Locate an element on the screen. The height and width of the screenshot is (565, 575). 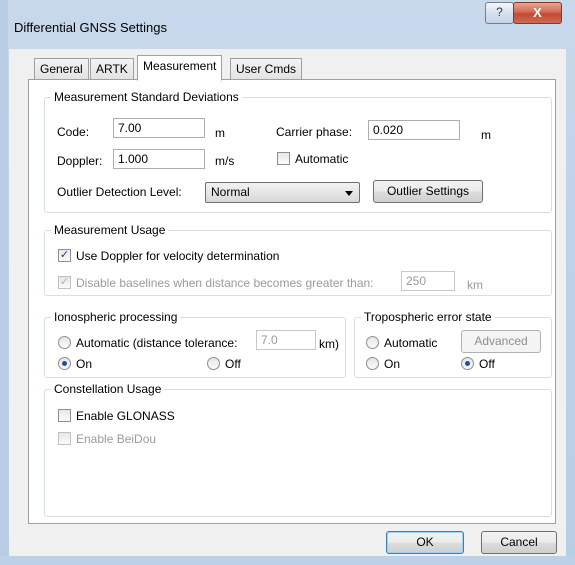
tab-user-cmds: User Cmds is located at coordinates (266, 68).